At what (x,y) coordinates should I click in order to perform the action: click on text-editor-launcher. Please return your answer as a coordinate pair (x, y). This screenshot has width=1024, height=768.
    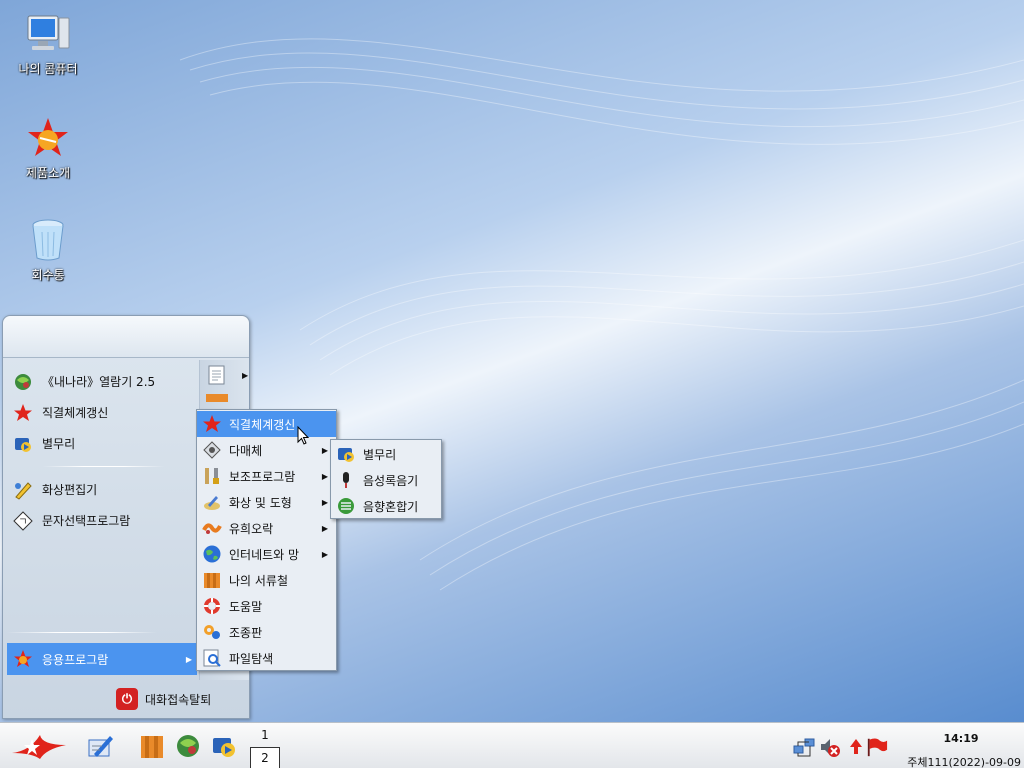
    Looking at the image, I should click on (100, 746).